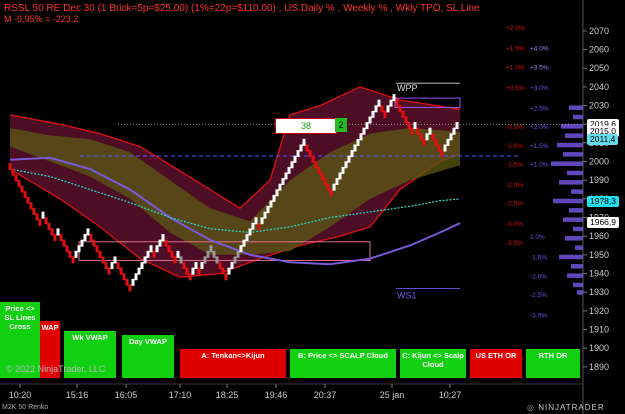 The height and width of the screenshot is (414, 625). I want to click on pct-label-purple-6: -1.5%, so click(538, 258).